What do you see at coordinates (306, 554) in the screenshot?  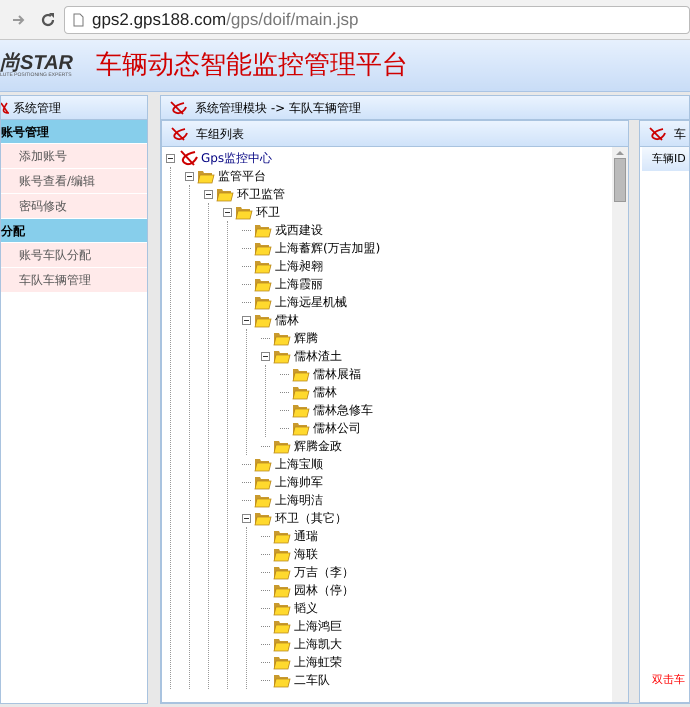 I see `tree-node: 海联` at bounding box center [306, 554].